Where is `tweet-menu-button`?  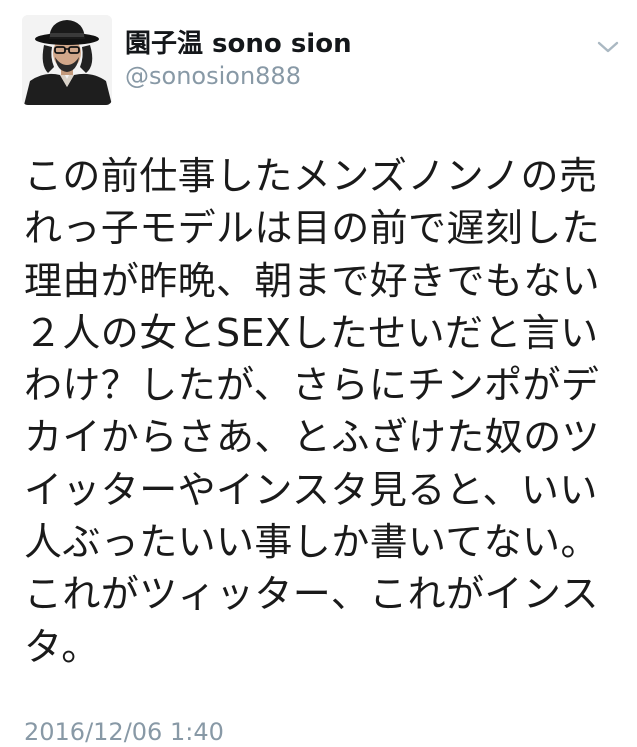 tweet-menu-button is located at coordinates (608, 47).